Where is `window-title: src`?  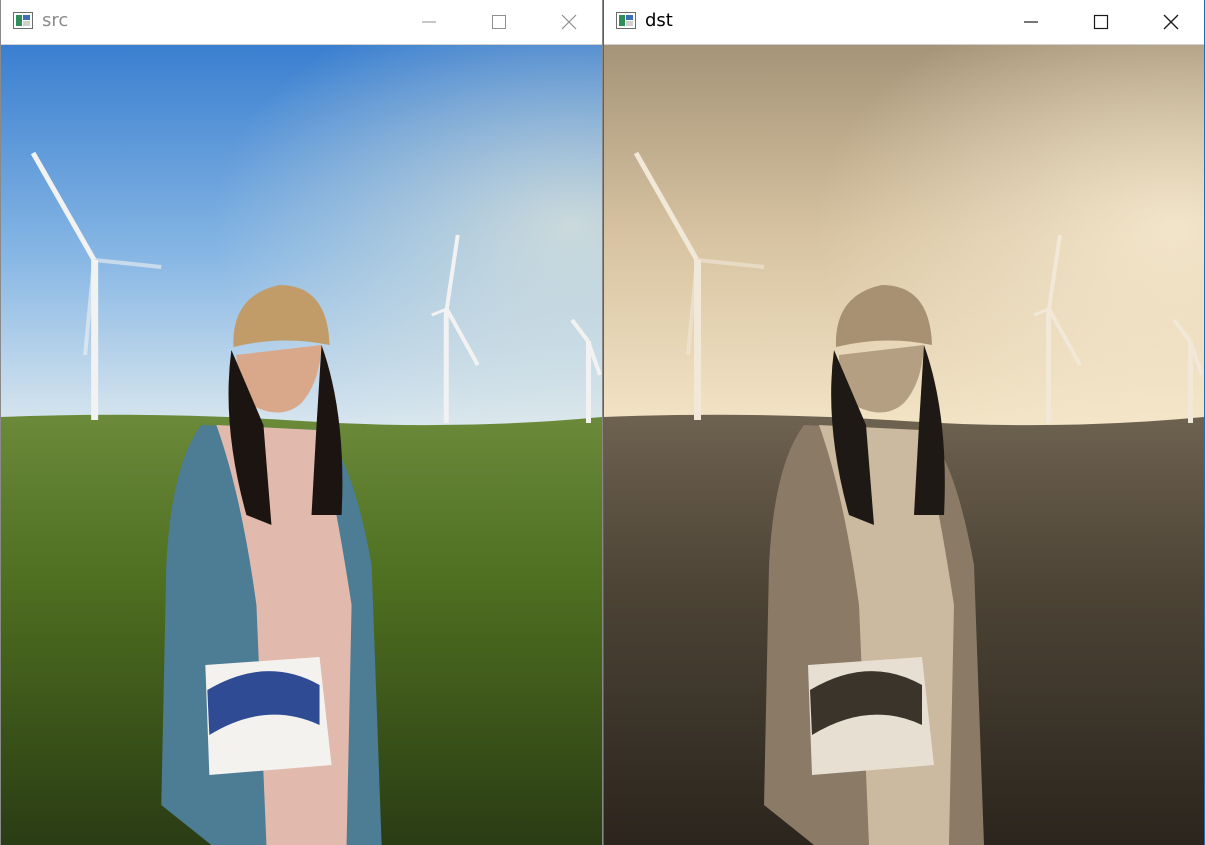 window-title: src is located at coordinates (55, 20).